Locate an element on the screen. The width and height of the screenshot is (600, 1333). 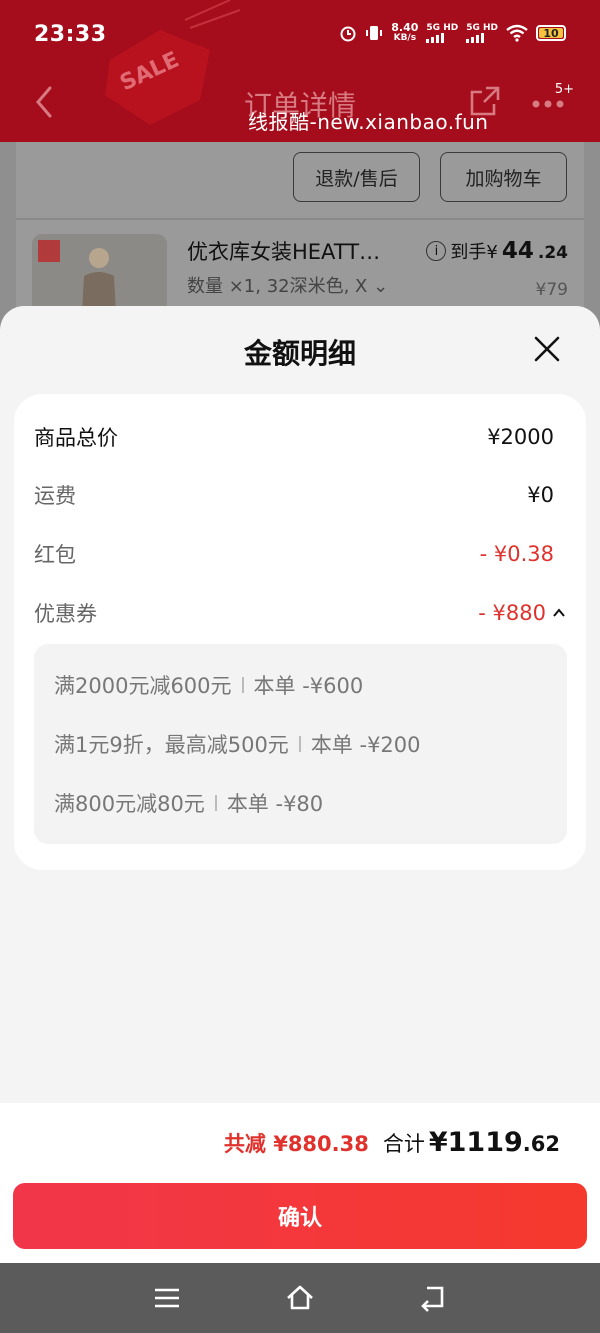
return-icon is located at coordinates (433, 1298).